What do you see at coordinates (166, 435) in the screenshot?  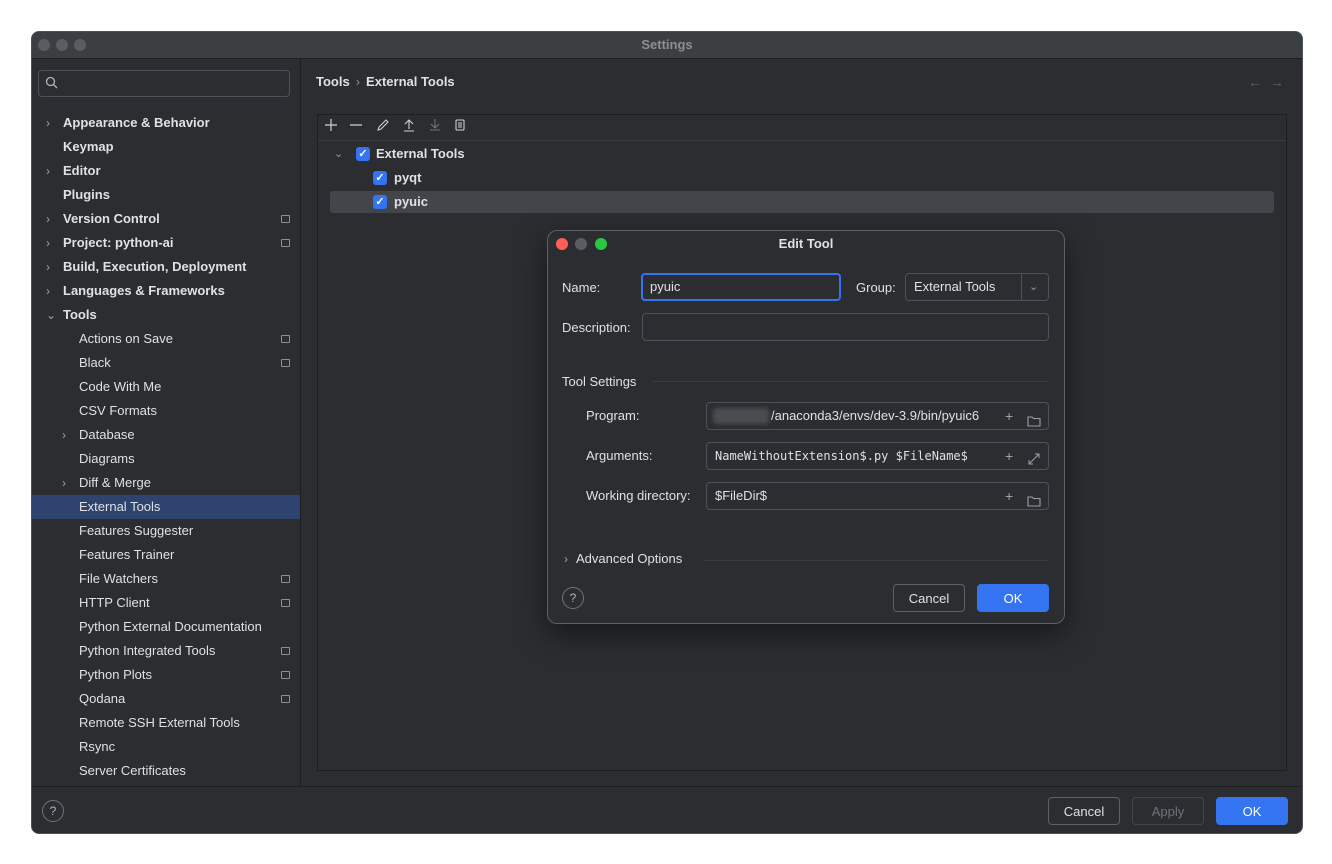 I see `sidebar-item-database: › Database` at bounding box center [166, 435].